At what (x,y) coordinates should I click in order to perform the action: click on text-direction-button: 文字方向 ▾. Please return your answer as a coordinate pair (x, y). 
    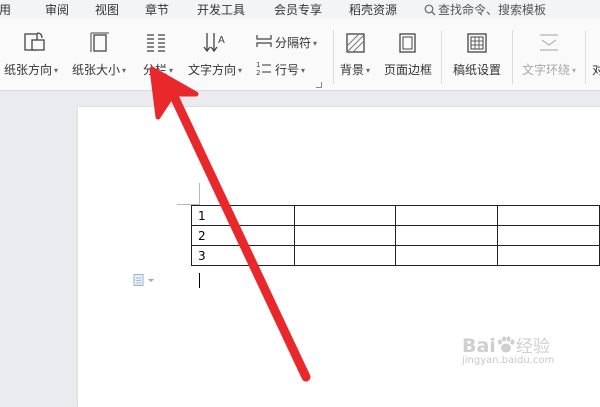
    Looking at the image, I should click on (215, 69).